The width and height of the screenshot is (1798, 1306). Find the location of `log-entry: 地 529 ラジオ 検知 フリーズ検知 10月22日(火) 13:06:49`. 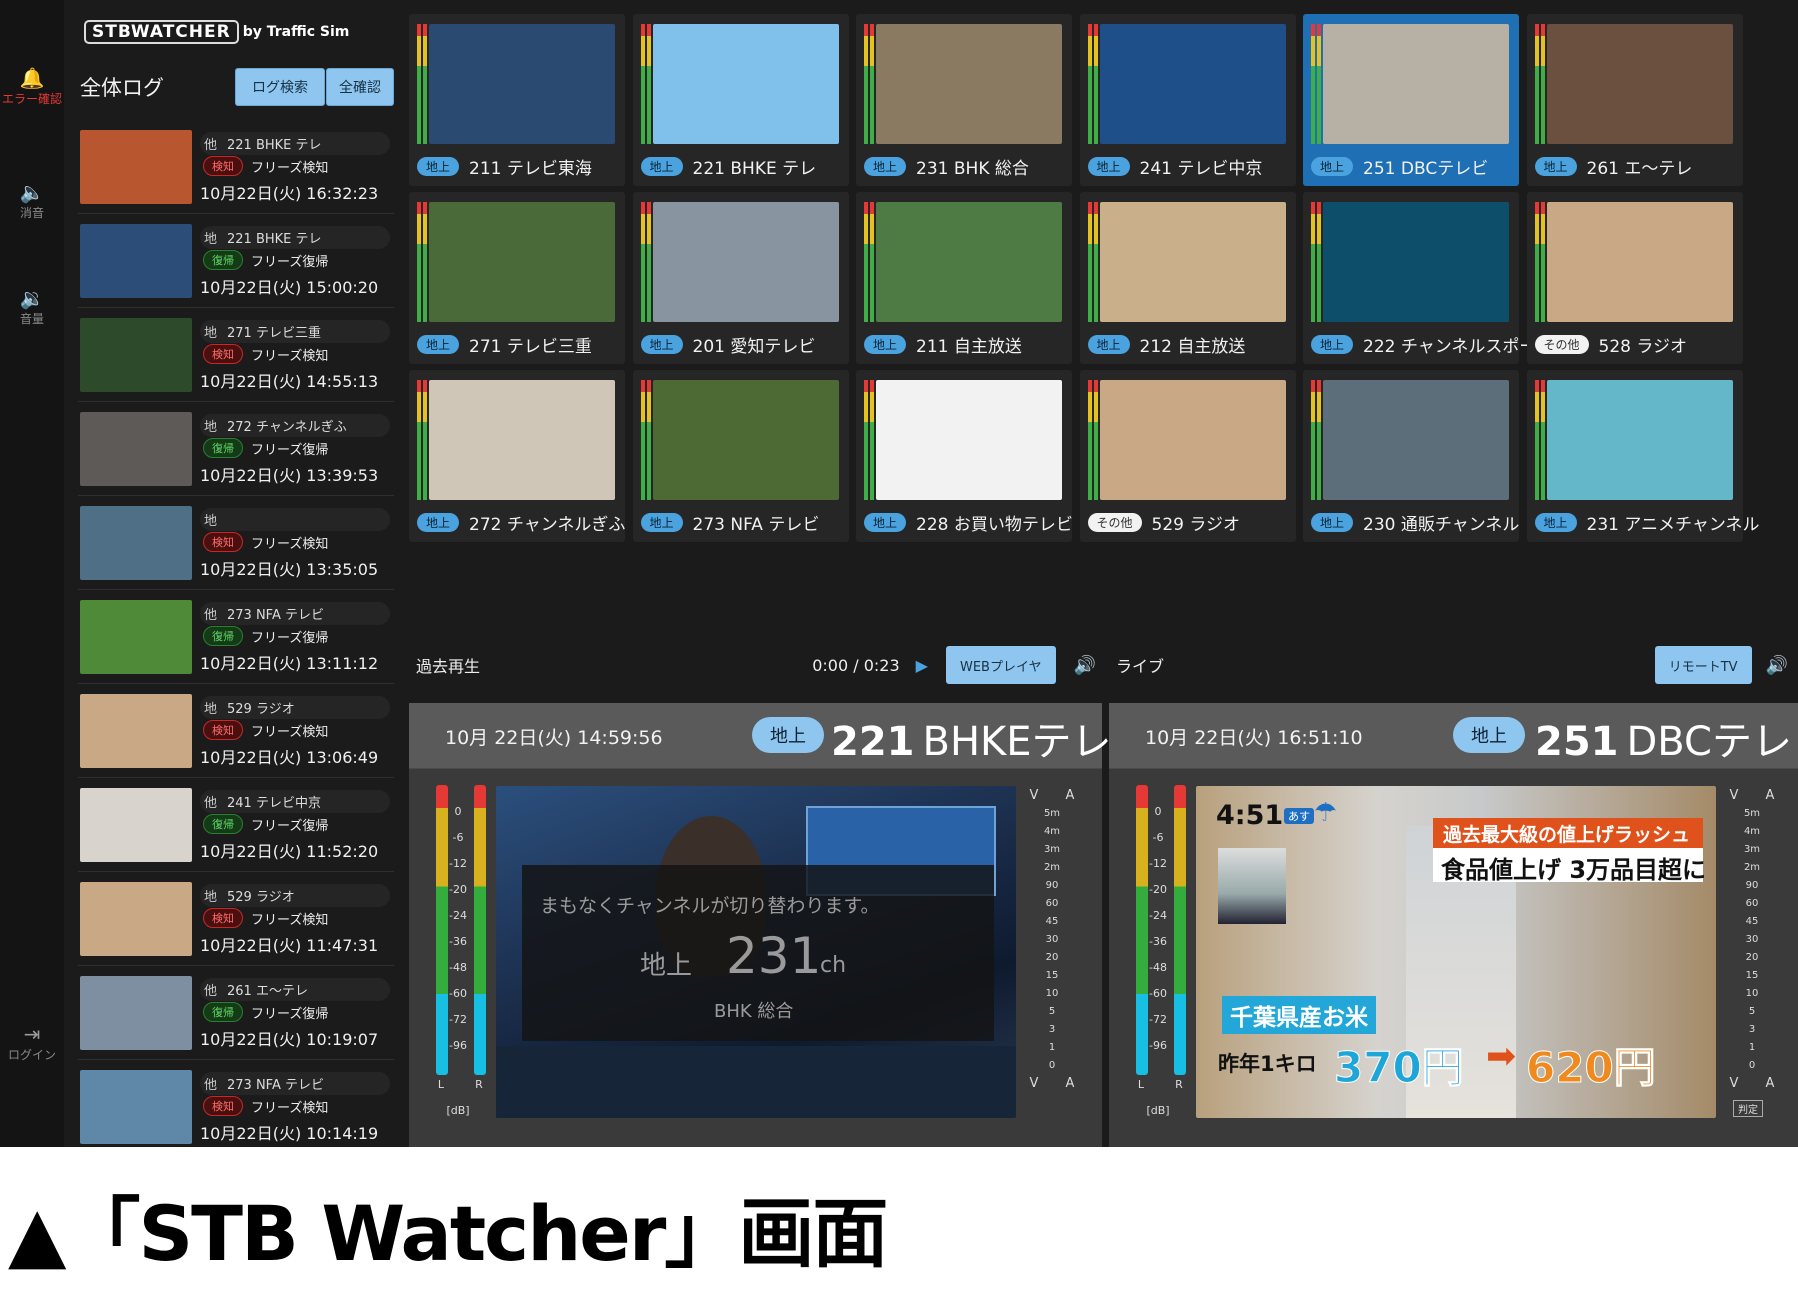

log-entry: 地 529 ラジオ 検知 フリーズ検知 10月22日(火) 13:06:49 is located at coordinates (236, 731).